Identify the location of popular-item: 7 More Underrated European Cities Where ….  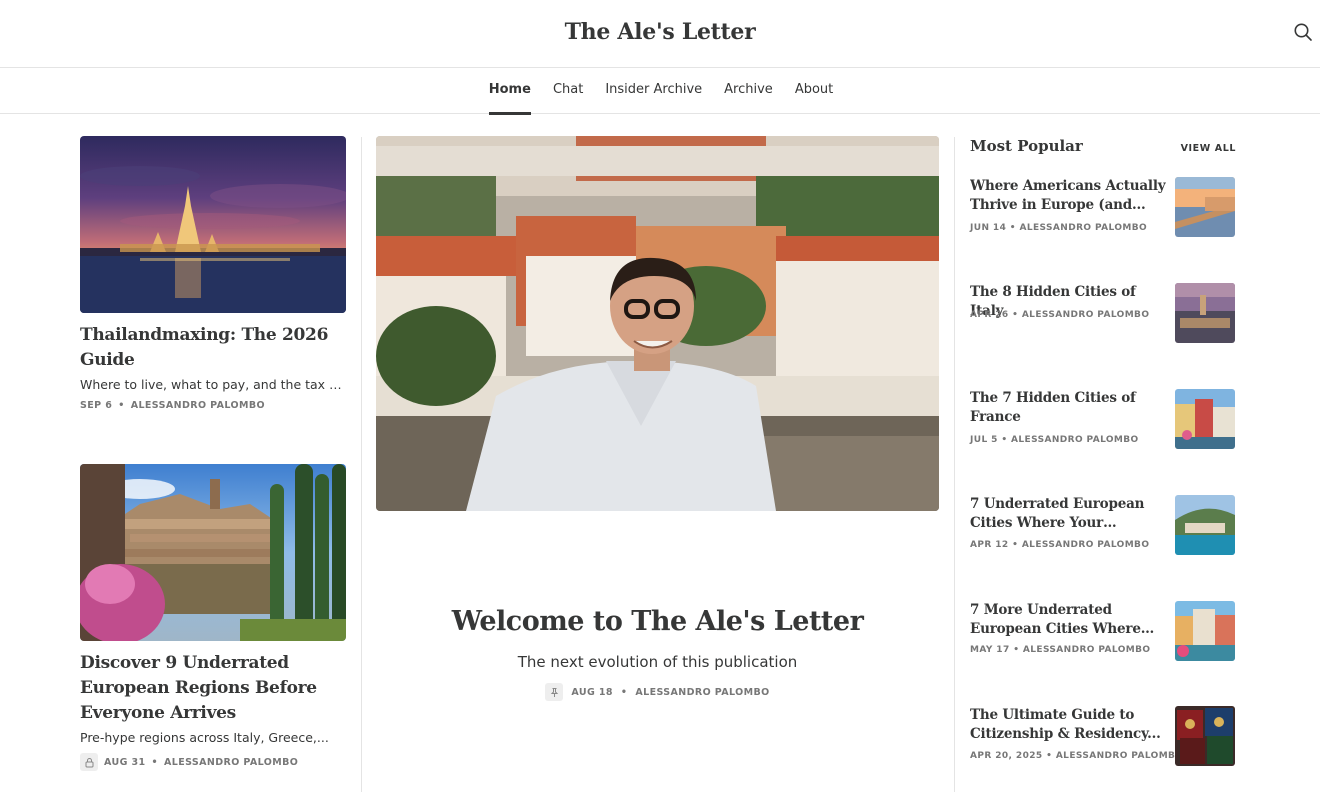
(1103, 632).